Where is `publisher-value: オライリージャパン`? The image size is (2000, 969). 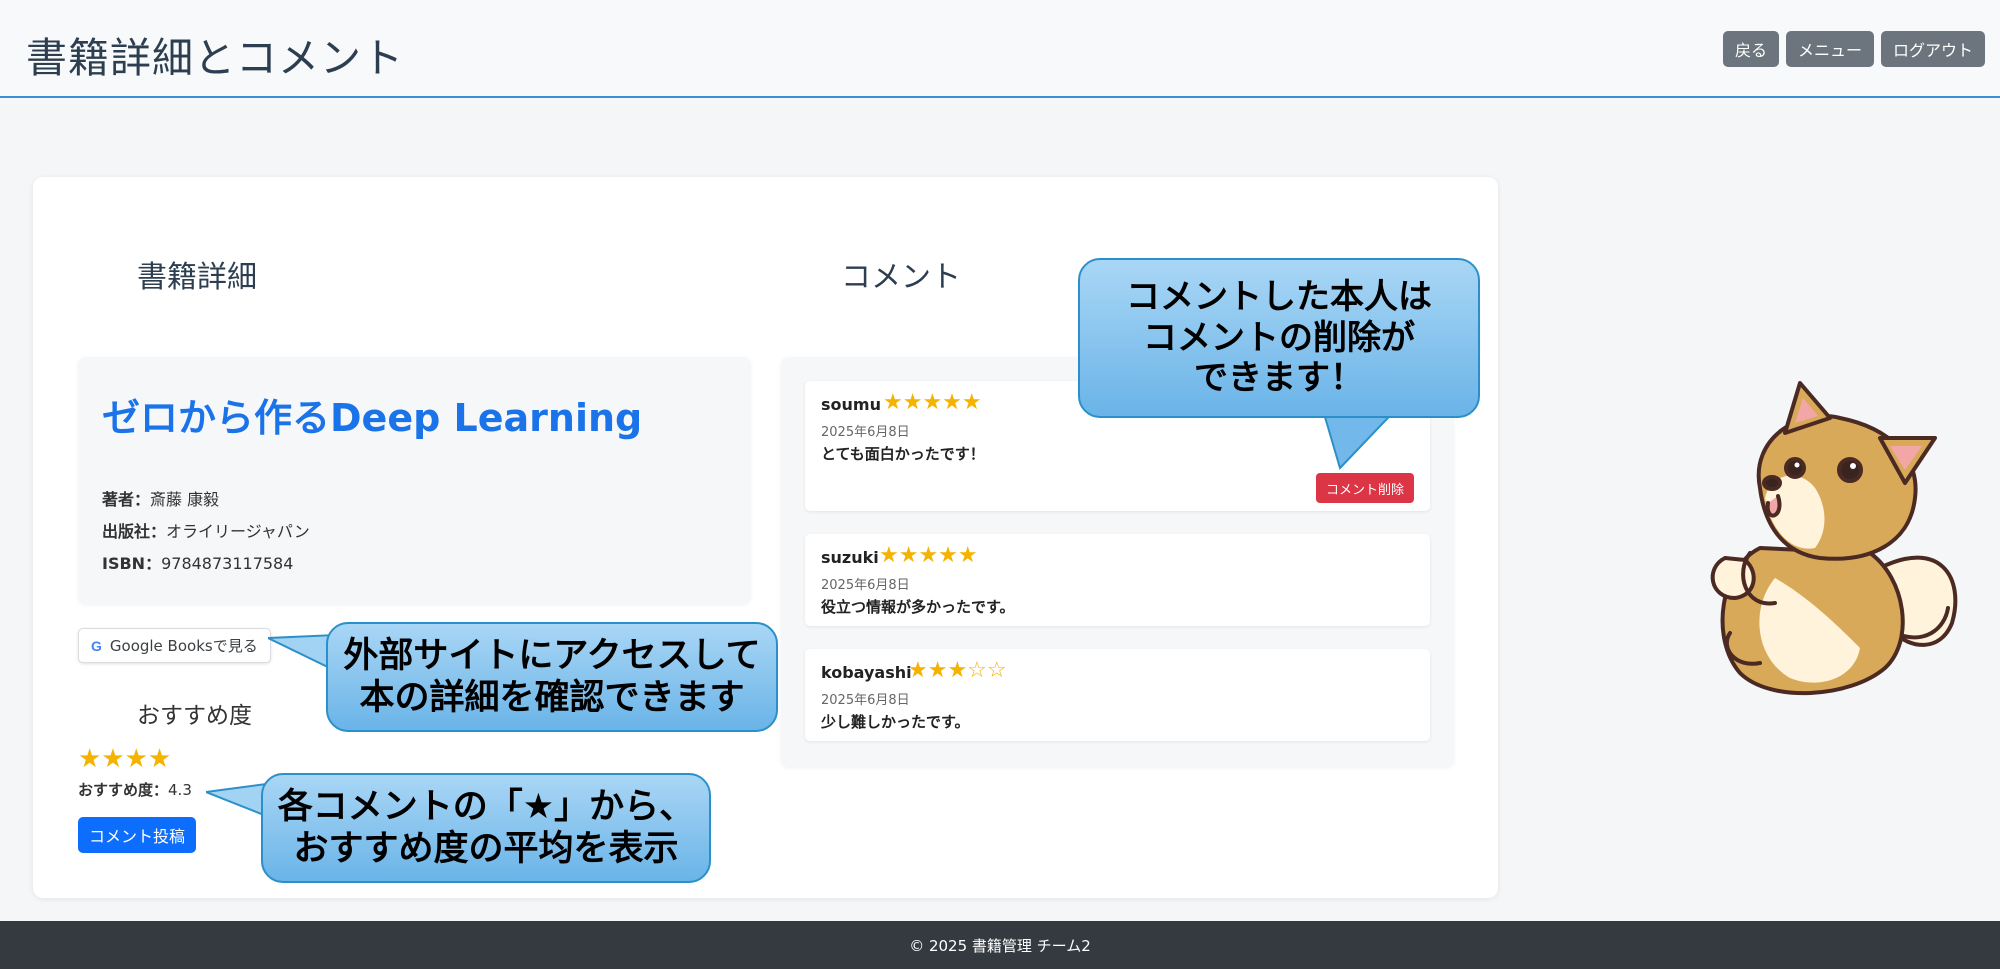 publisher-value: オライリージャパン is located at coordinates (238, 531).